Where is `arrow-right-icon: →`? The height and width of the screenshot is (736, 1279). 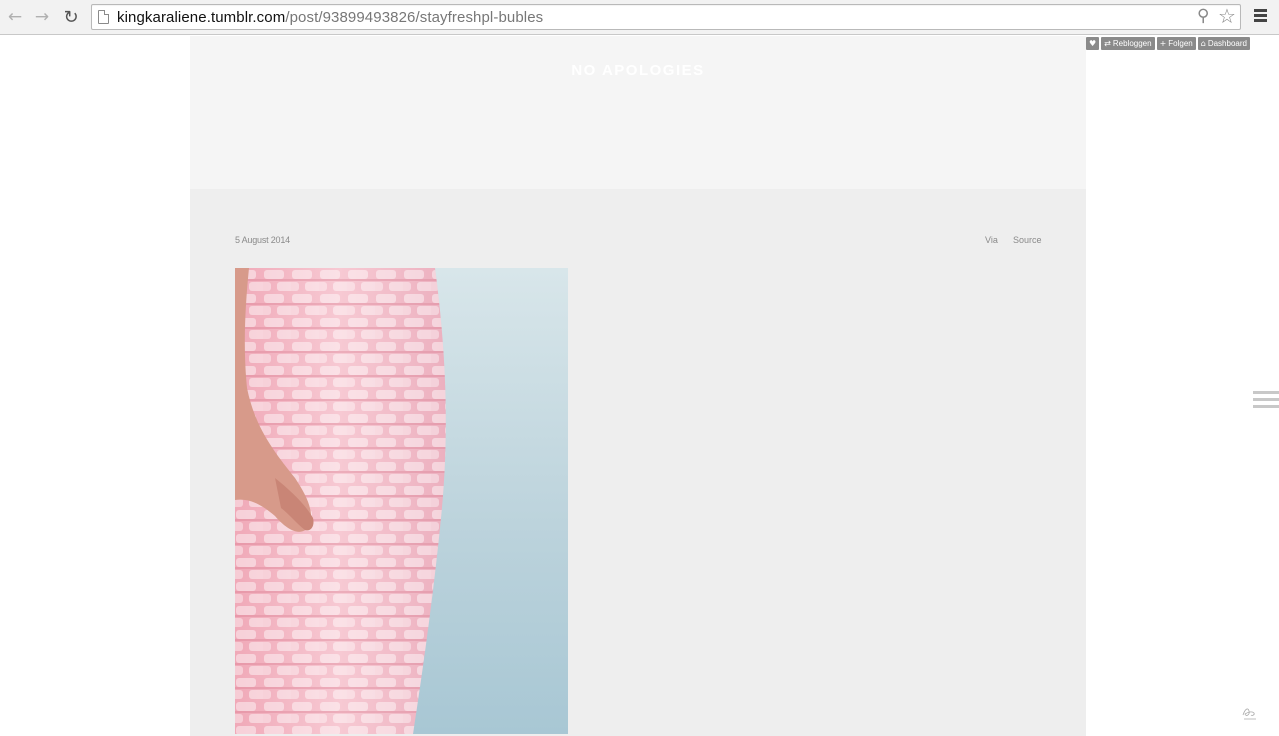
arrow-right-icon: → is located at coordinates (42, 17).